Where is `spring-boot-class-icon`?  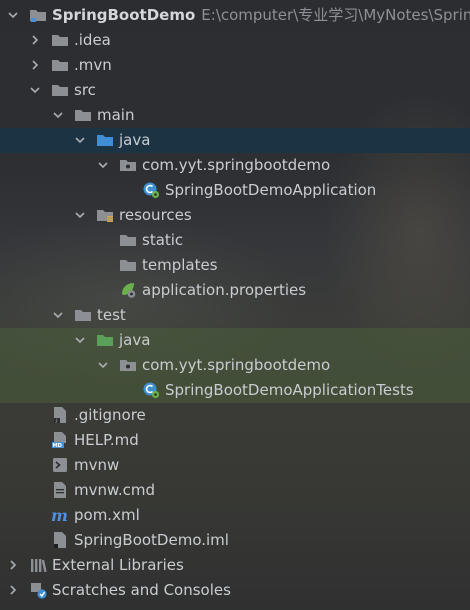
spring-boot-class-icon is located at coordinates (151, 190).